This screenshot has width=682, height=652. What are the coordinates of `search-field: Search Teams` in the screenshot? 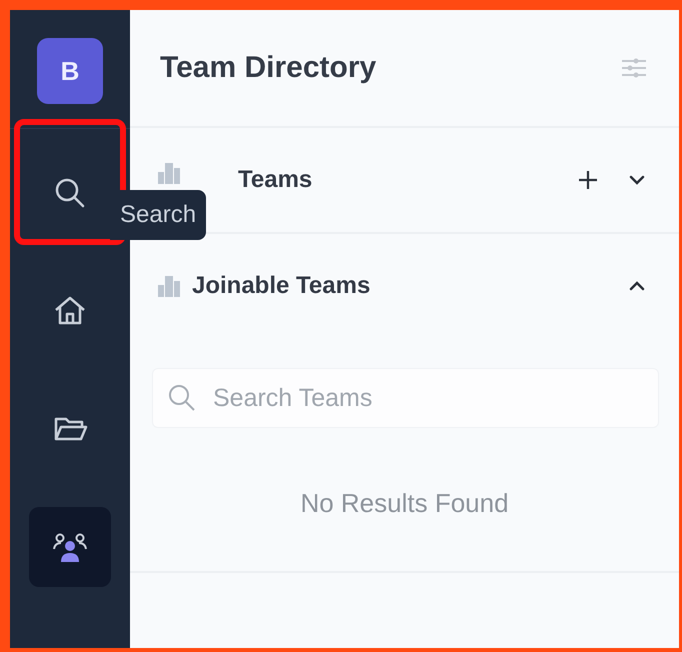 It's located at (405, 398).